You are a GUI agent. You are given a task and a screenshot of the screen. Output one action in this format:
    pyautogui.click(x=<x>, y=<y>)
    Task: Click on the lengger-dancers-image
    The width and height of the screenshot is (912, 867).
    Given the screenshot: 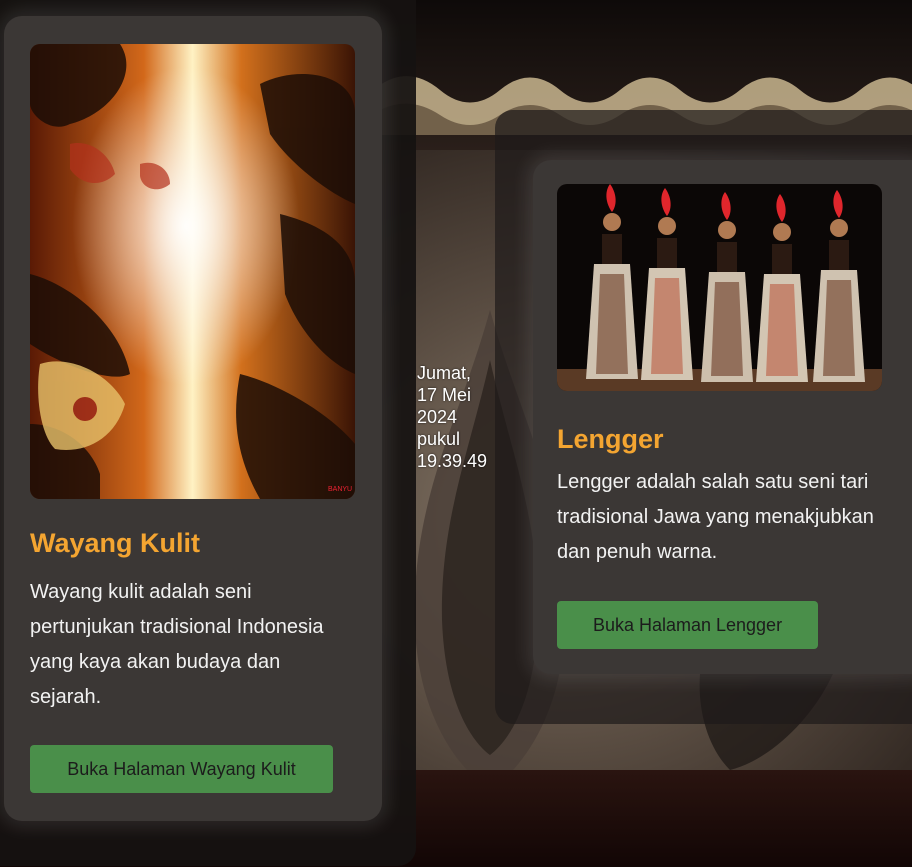 What is the action you would take?
    pyautogui.click(x=719, y=287)
    